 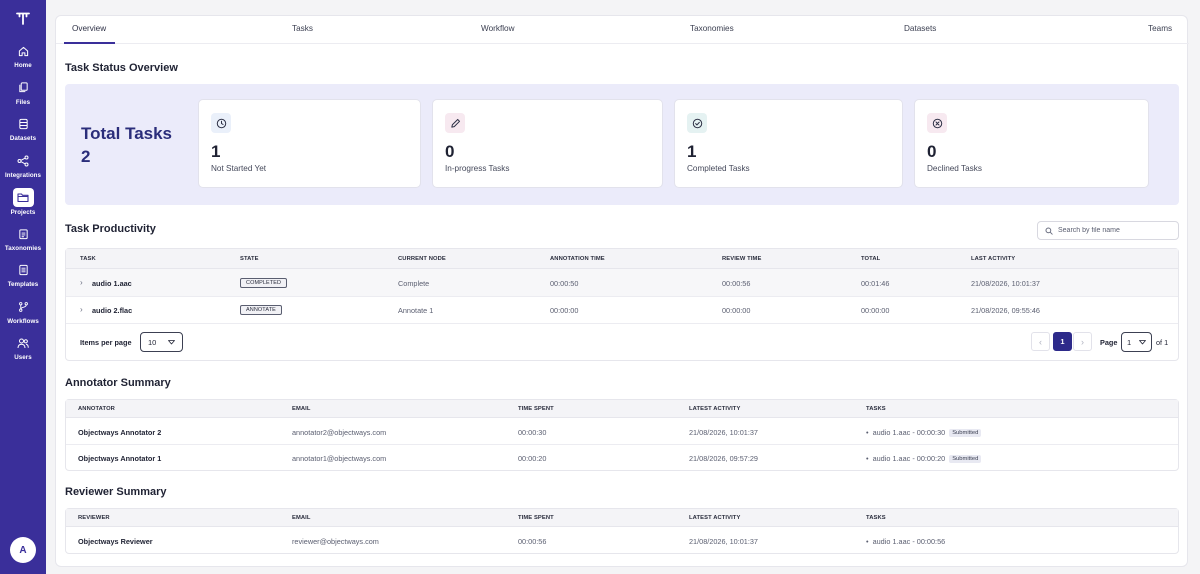 What do you see at coordinates (532, 541) in the screenshot?
I see `time-spent: 00:00:56` at bounding box center [532, 541].